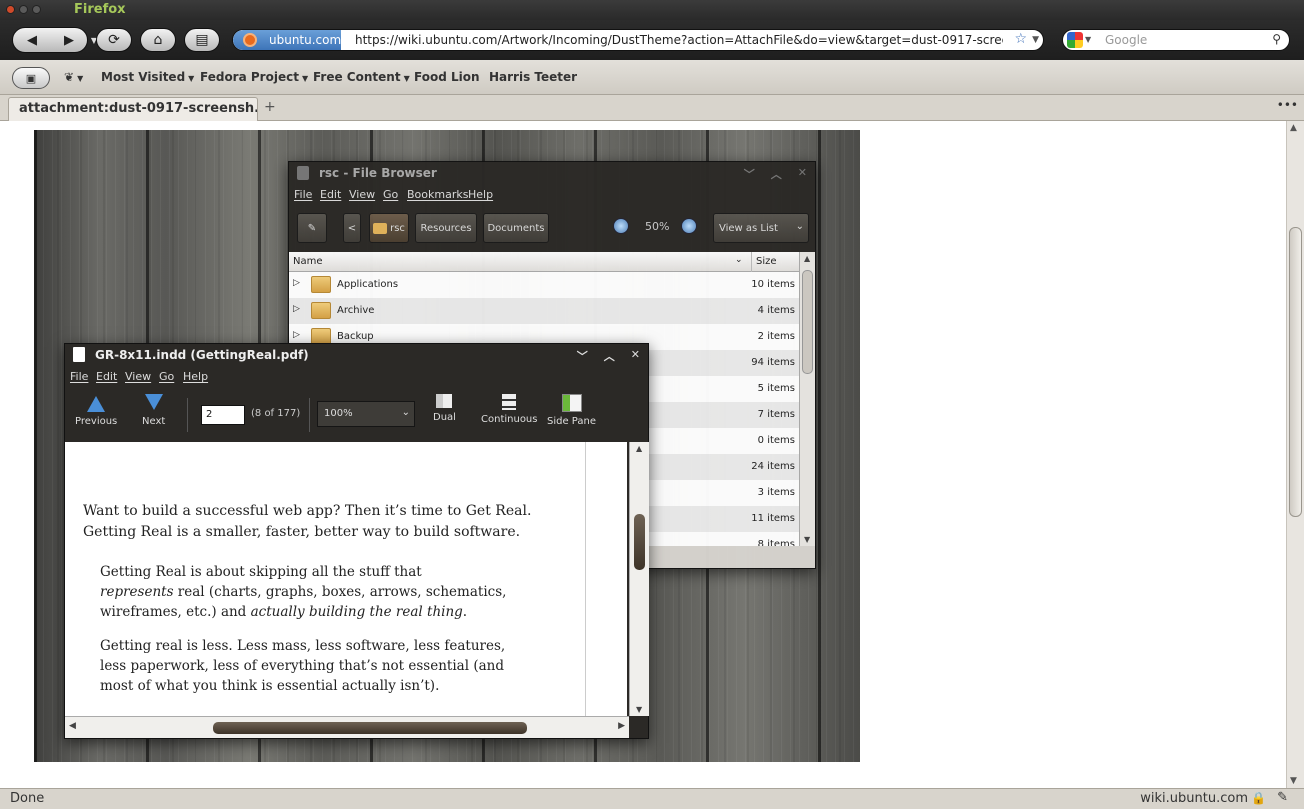 This screenshot has width=1304, height=809. I want to click on home-icon: ⌂, so click(158, 40).